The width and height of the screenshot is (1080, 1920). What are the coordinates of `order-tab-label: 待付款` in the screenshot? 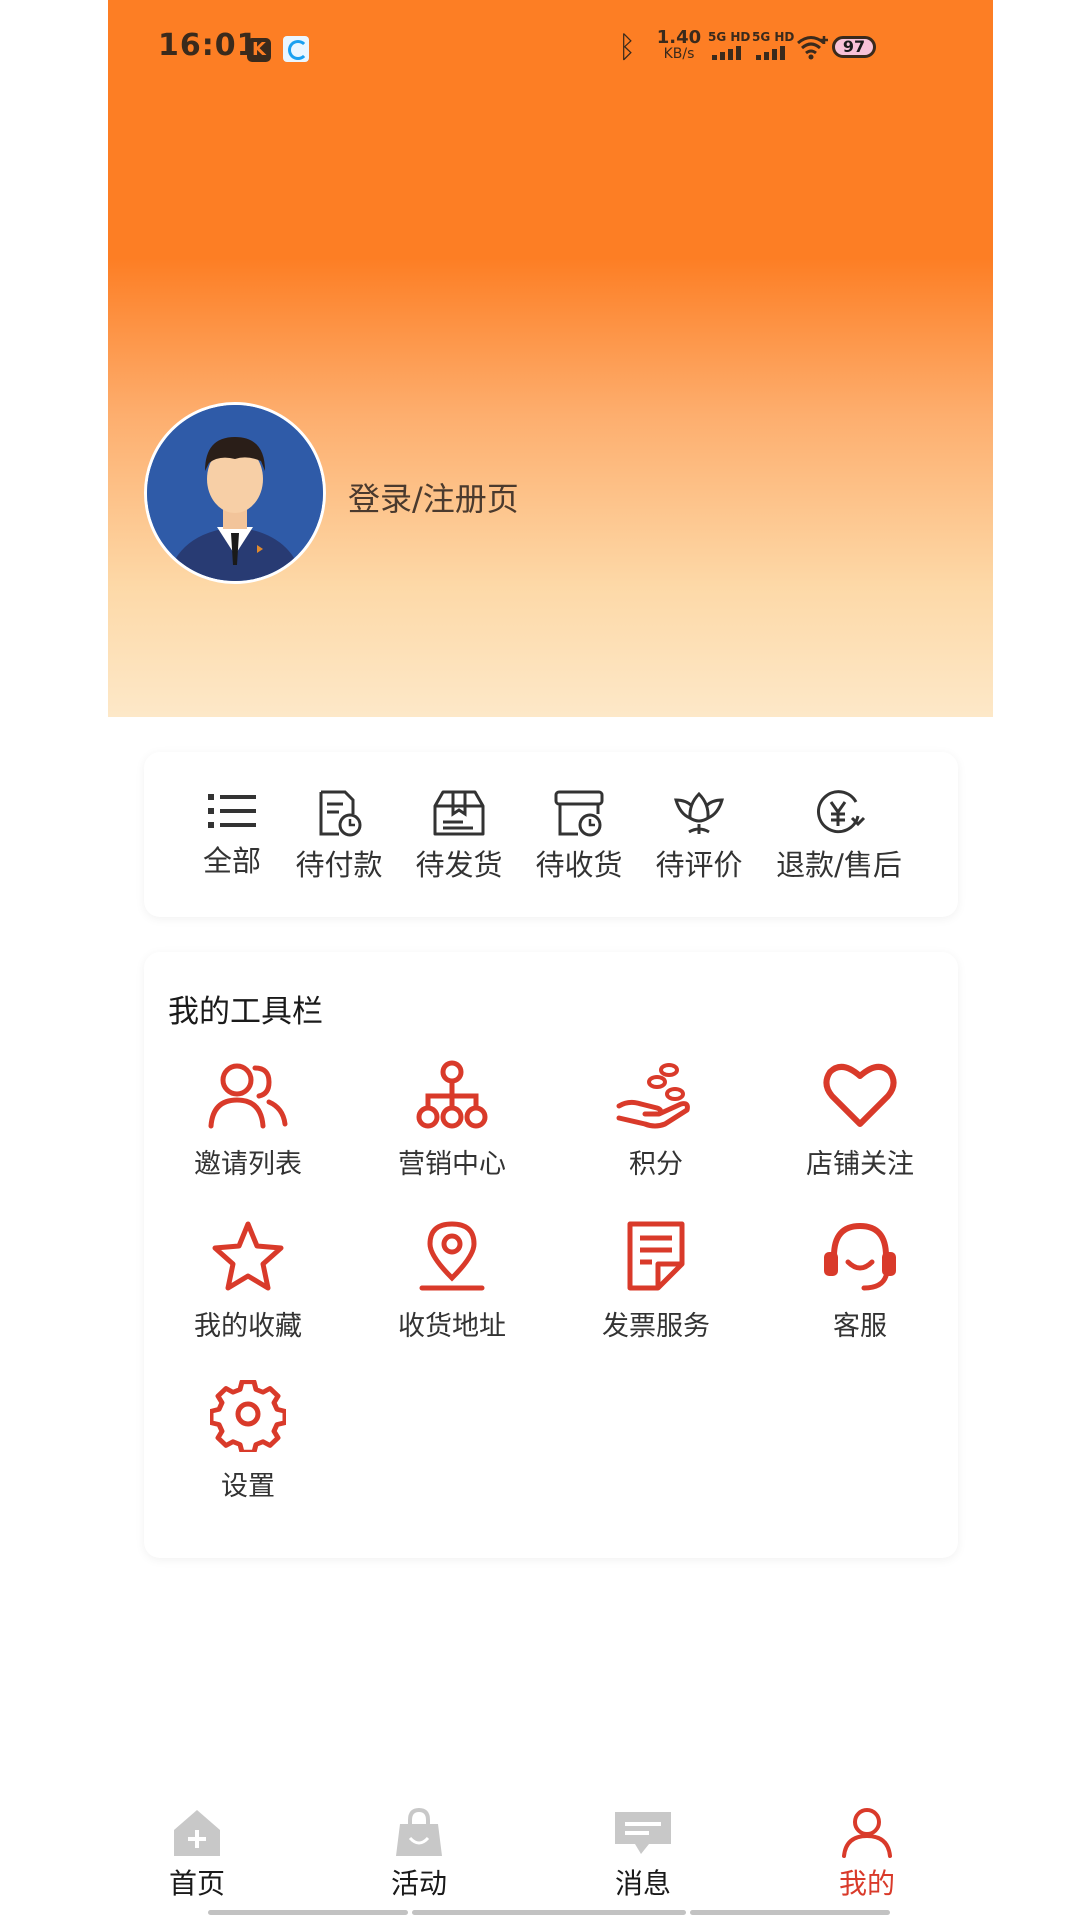 It's located at (339, 865).